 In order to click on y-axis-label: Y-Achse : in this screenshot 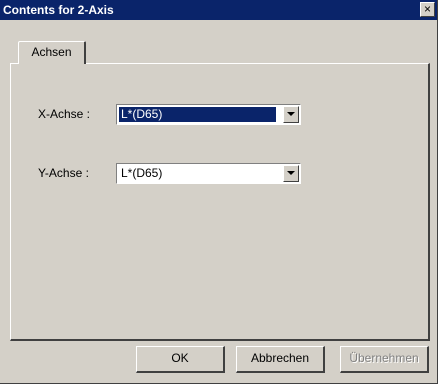, I will do `click(63, 173)`.